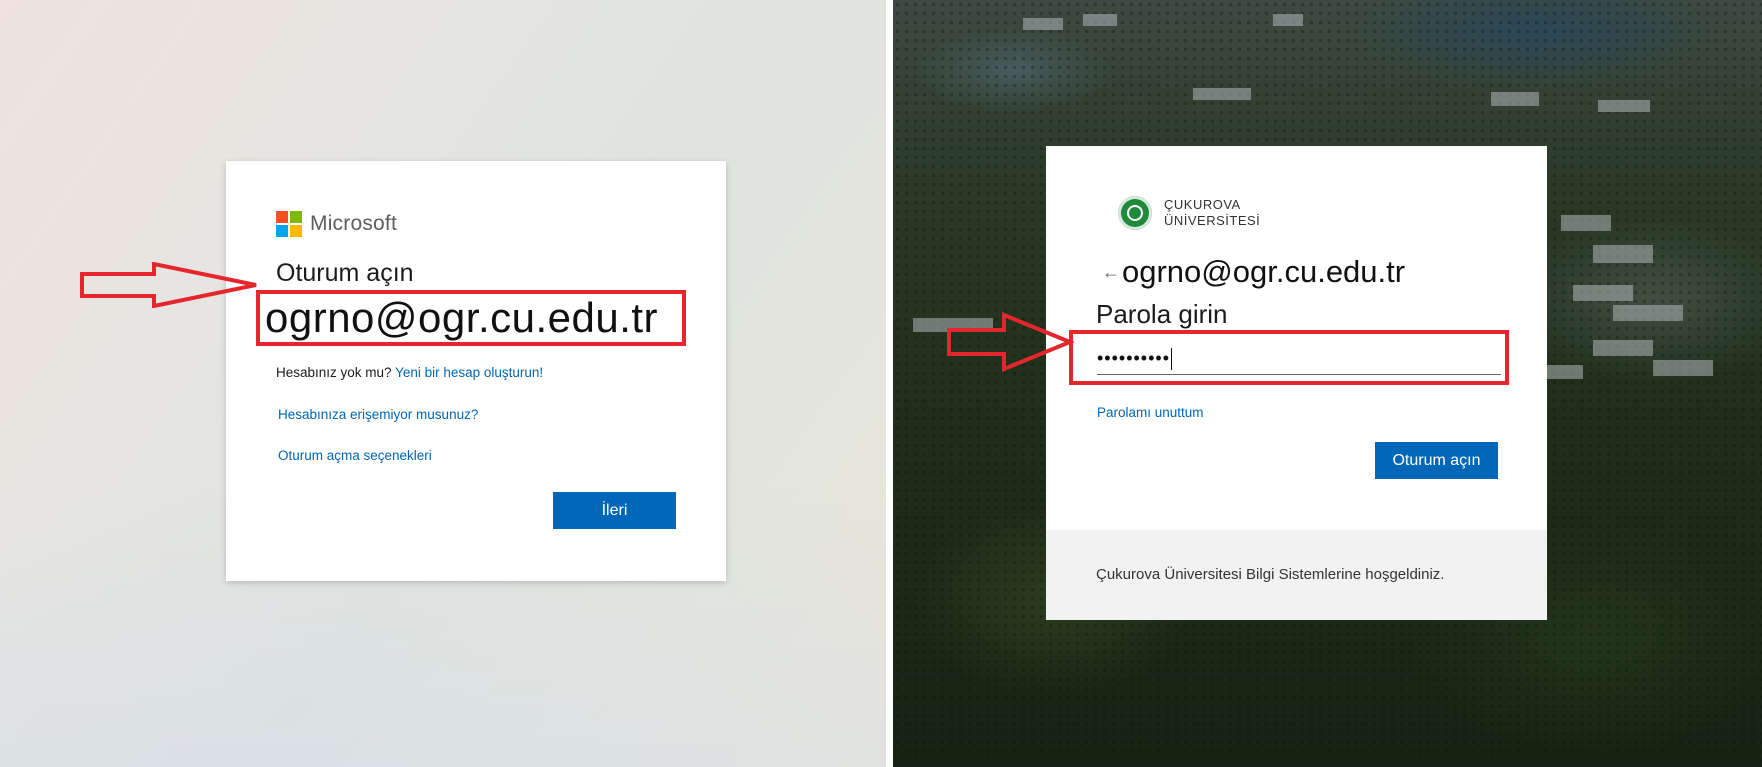 This screenshot has height=767, width=1762. I want to click on university-logo: ÇUKUROVA ÜNİVERSİTESİ, so click(1189, 213).